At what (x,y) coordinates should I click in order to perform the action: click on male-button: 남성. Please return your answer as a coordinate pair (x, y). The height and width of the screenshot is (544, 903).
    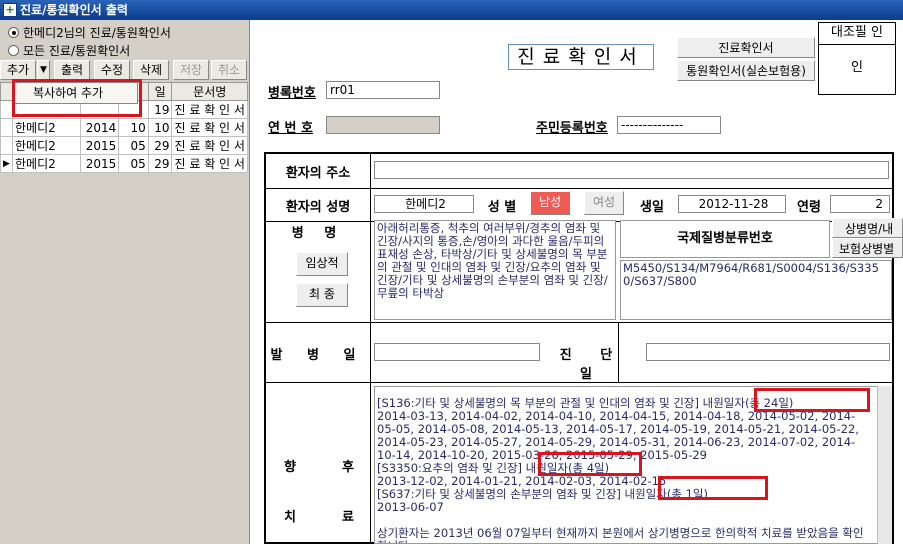
    Looking at the image, I should click on (550, 203).